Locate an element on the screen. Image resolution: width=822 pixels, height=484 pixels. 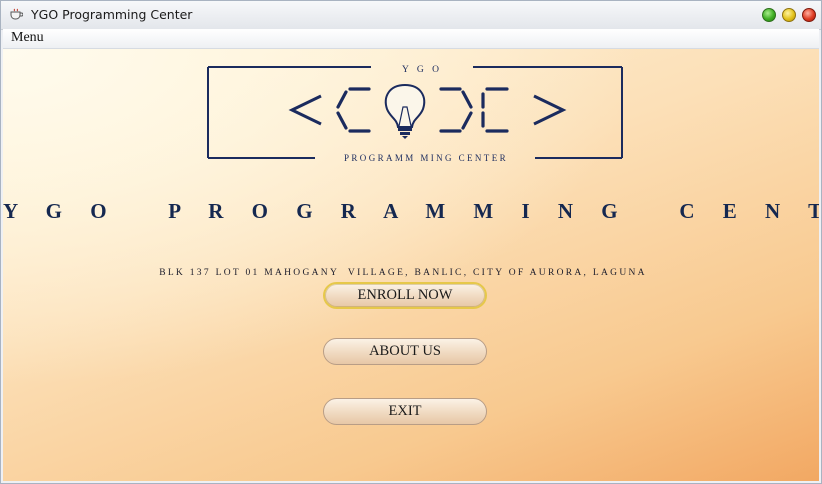
menu-item-menu: Menu is located at coordinates (27, 38).